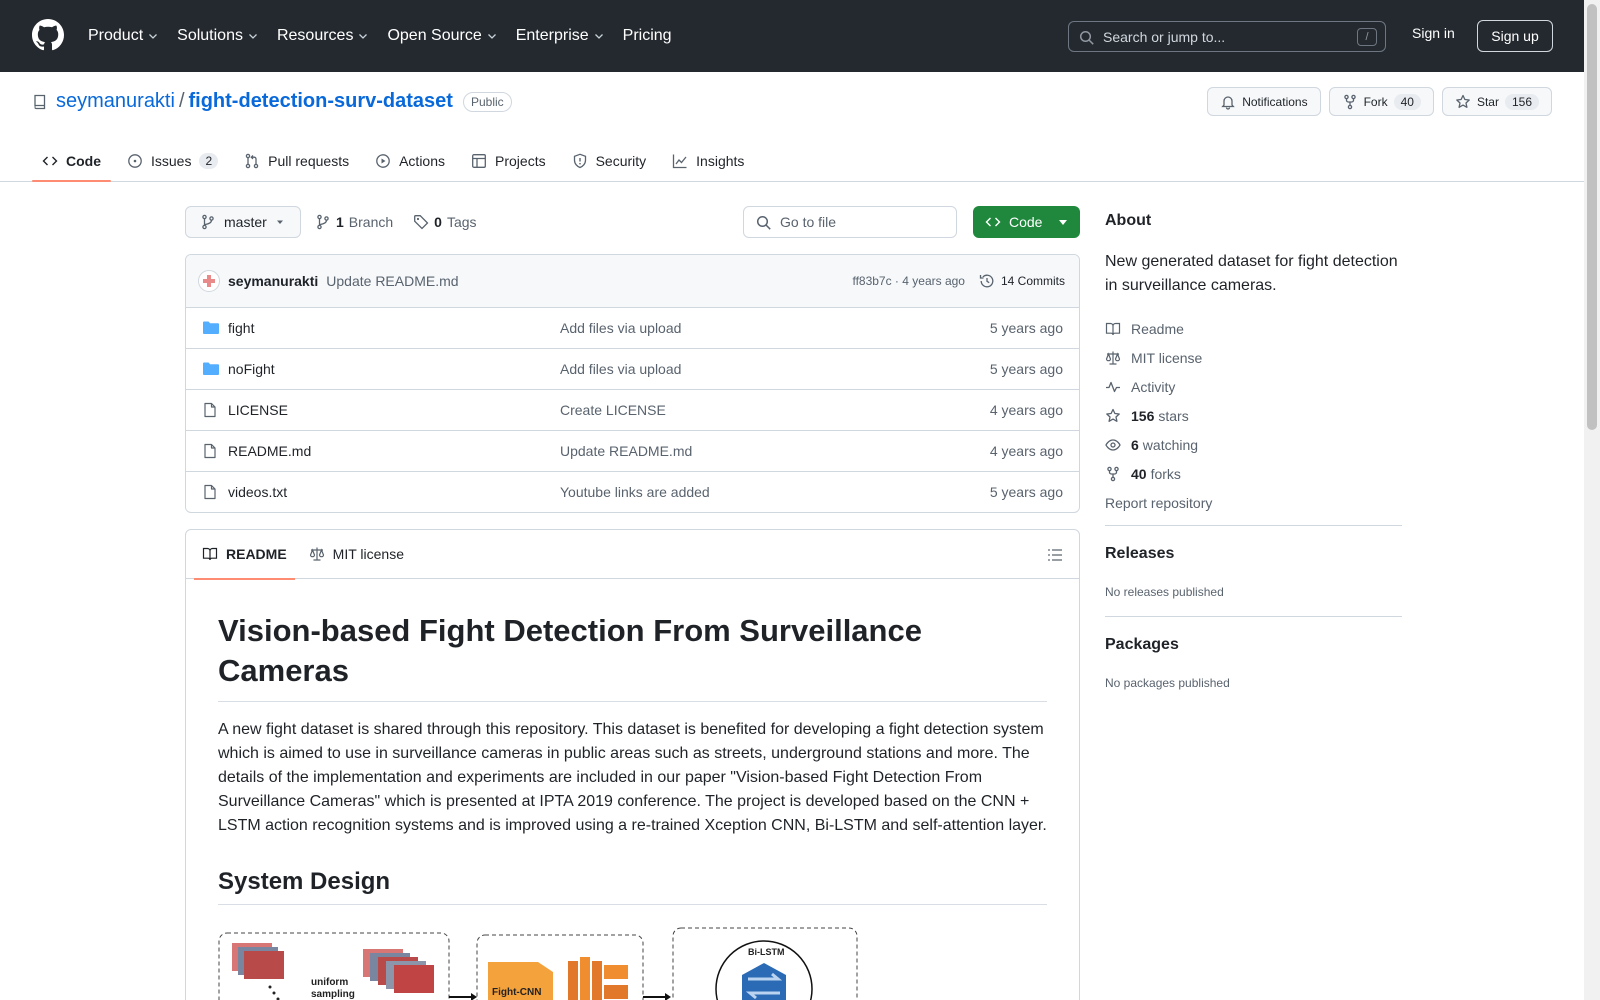 The image size is (1600, 1000). Describe the element at coordinates (1026, 451) in the screenshot. I see `file-commit-date: 4 years ago` at that location.